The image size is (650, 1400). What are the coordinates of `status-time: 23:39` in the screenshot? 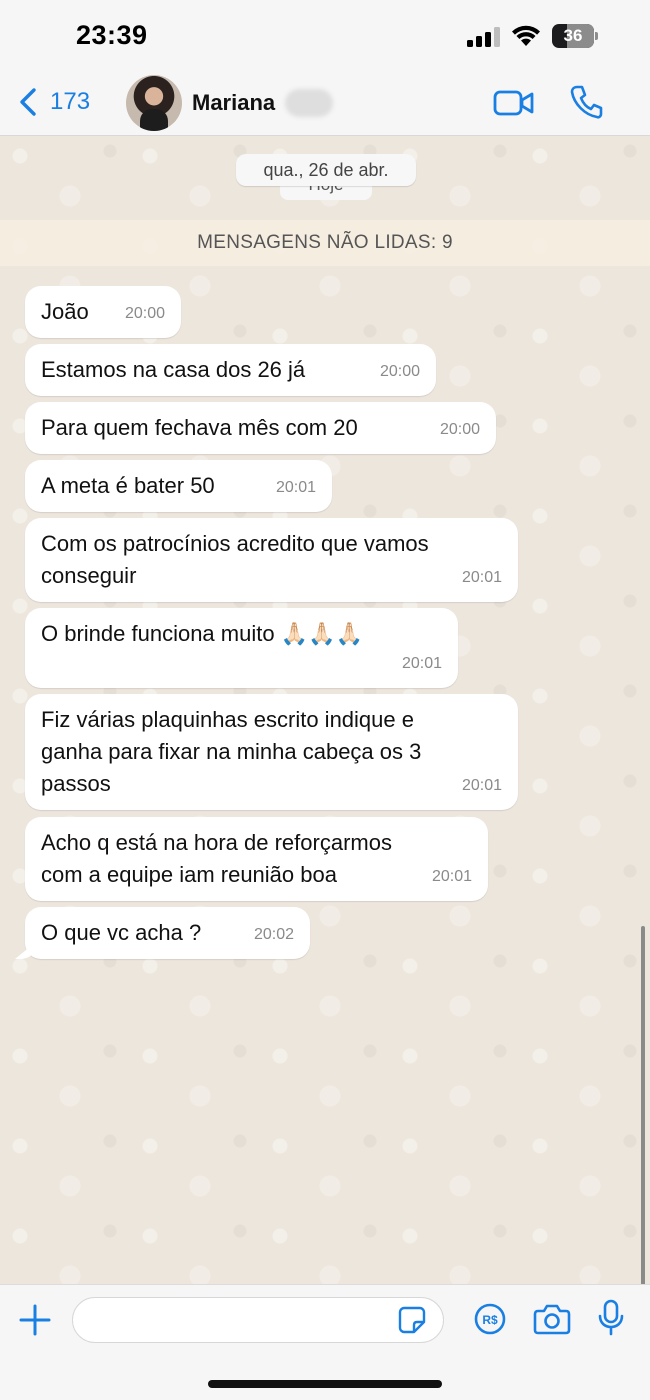 It's located at (112, 35).